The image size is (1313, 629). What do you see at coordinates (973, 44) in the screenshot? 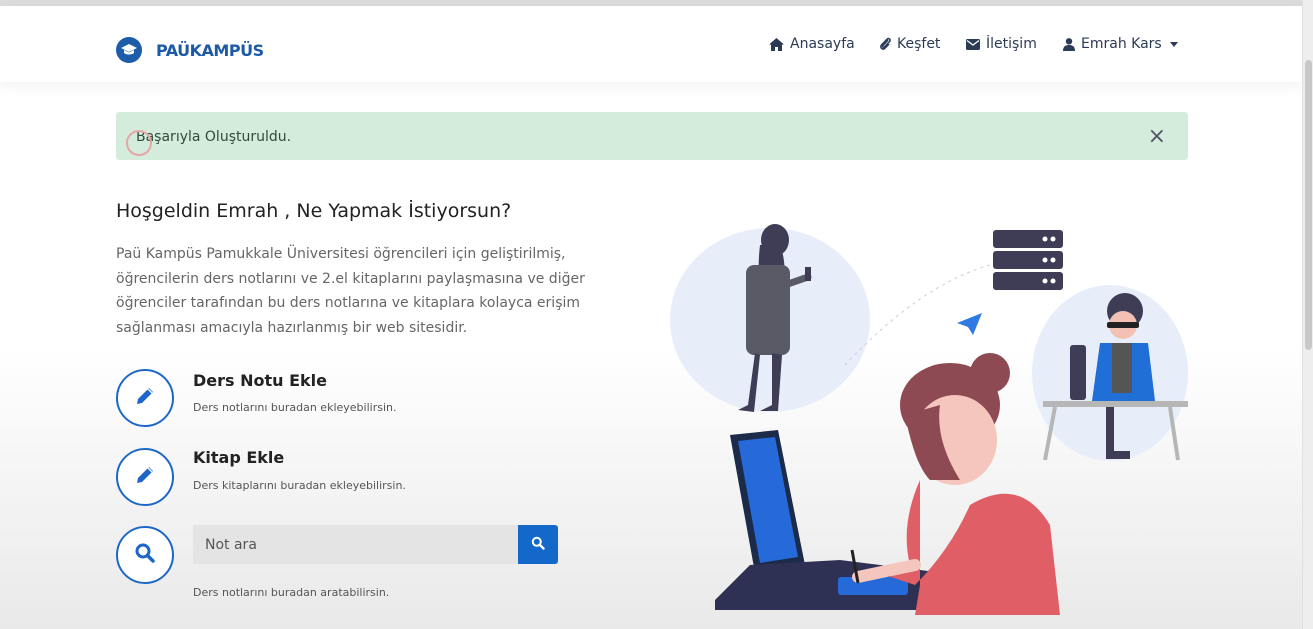
I see `envelope-icon` at bounding box center [973, 44].